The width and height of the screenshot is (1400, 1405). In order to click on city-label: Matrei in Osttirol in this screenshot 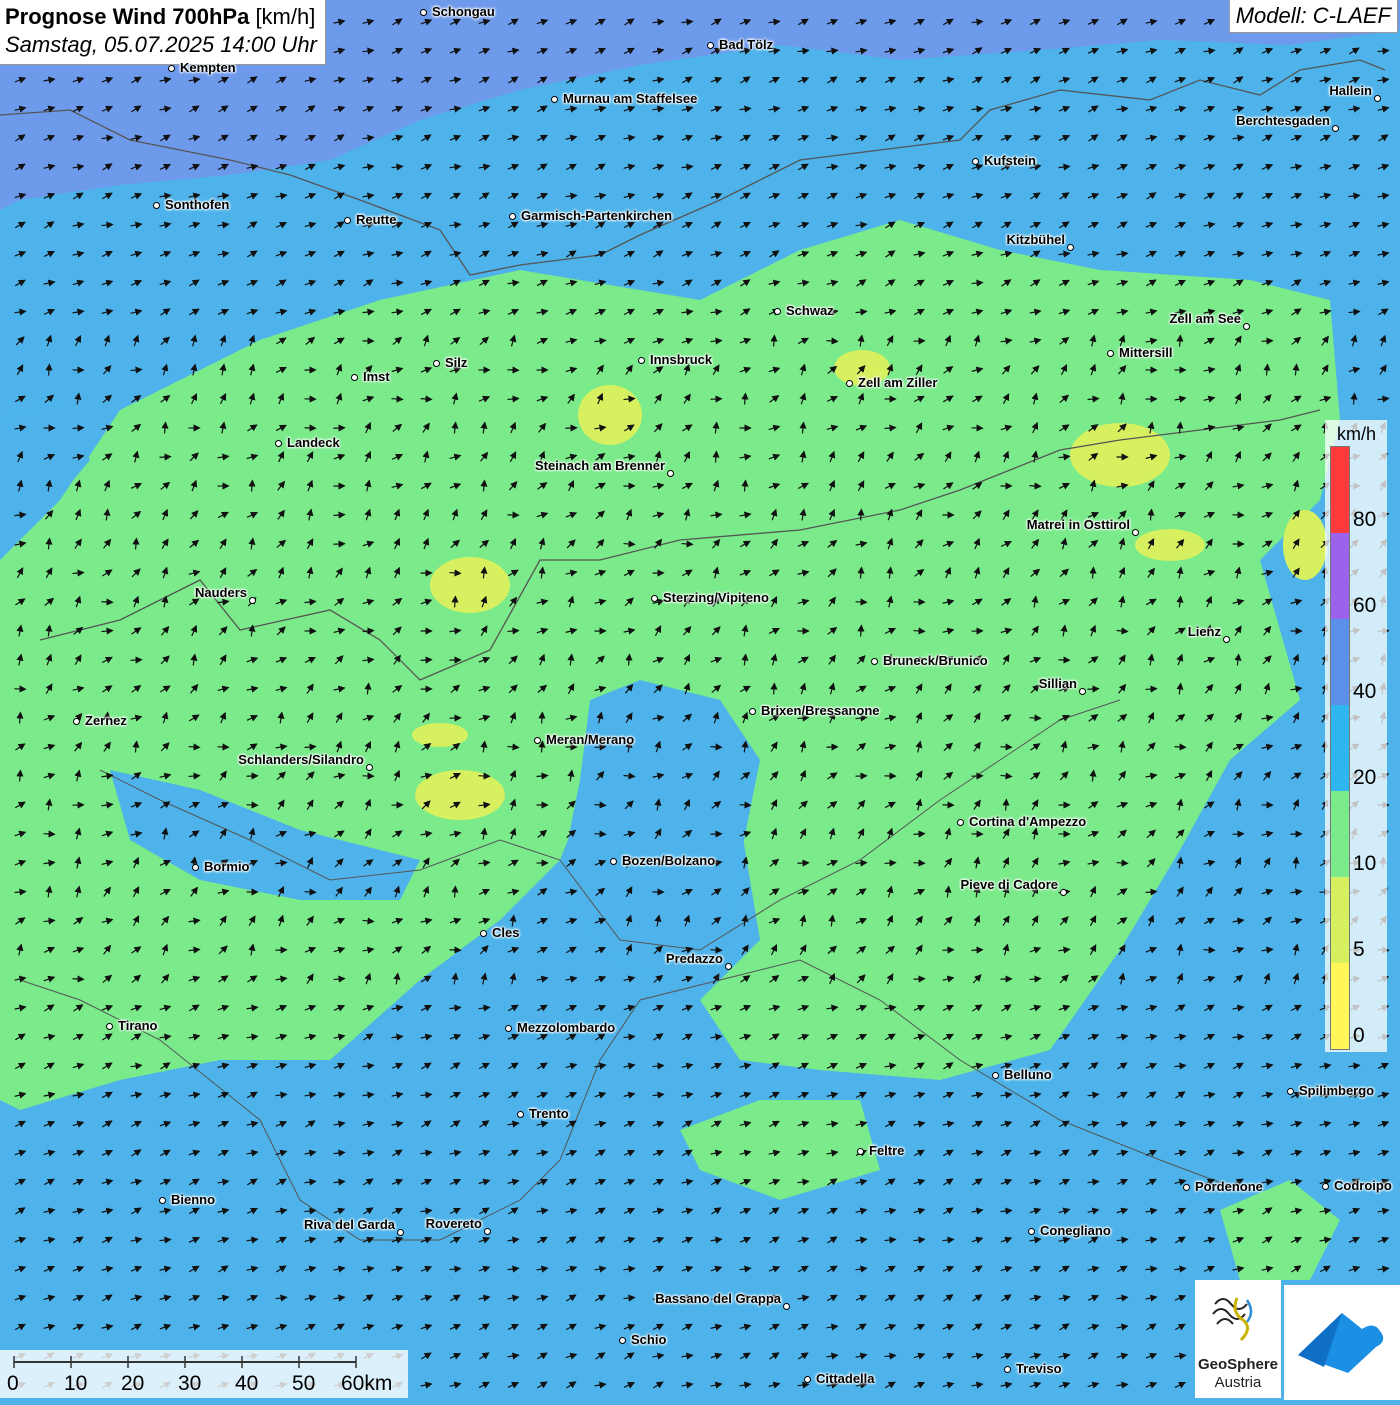, I will do `click(1078, 524)`.